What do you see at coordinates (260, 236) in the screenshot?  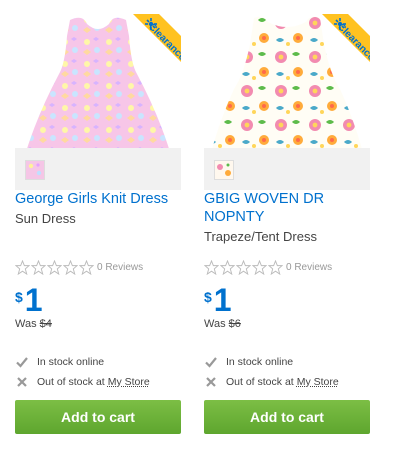 I see `product-subtitle: Trapeze/Tent Dress` at bounding box center [260, 236].